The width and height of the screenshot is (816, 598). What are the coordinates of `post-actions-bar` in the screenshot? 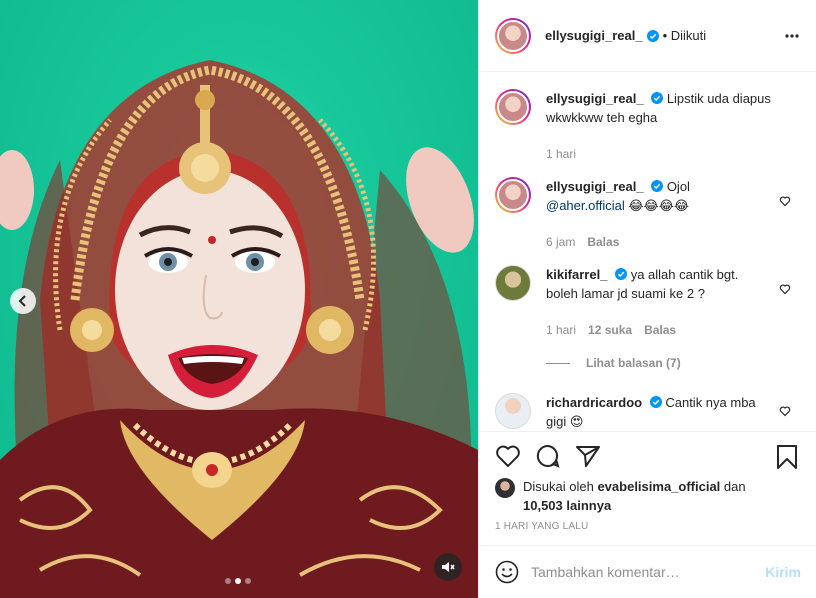 It's located at (647, 457).